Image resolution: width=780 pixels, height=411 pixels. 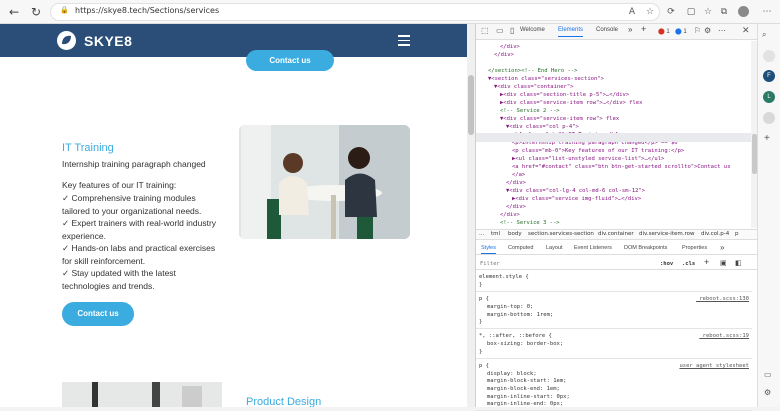 I want to click on rule-declaration: box-sizing: border-box;, so click(x=525, y=344).